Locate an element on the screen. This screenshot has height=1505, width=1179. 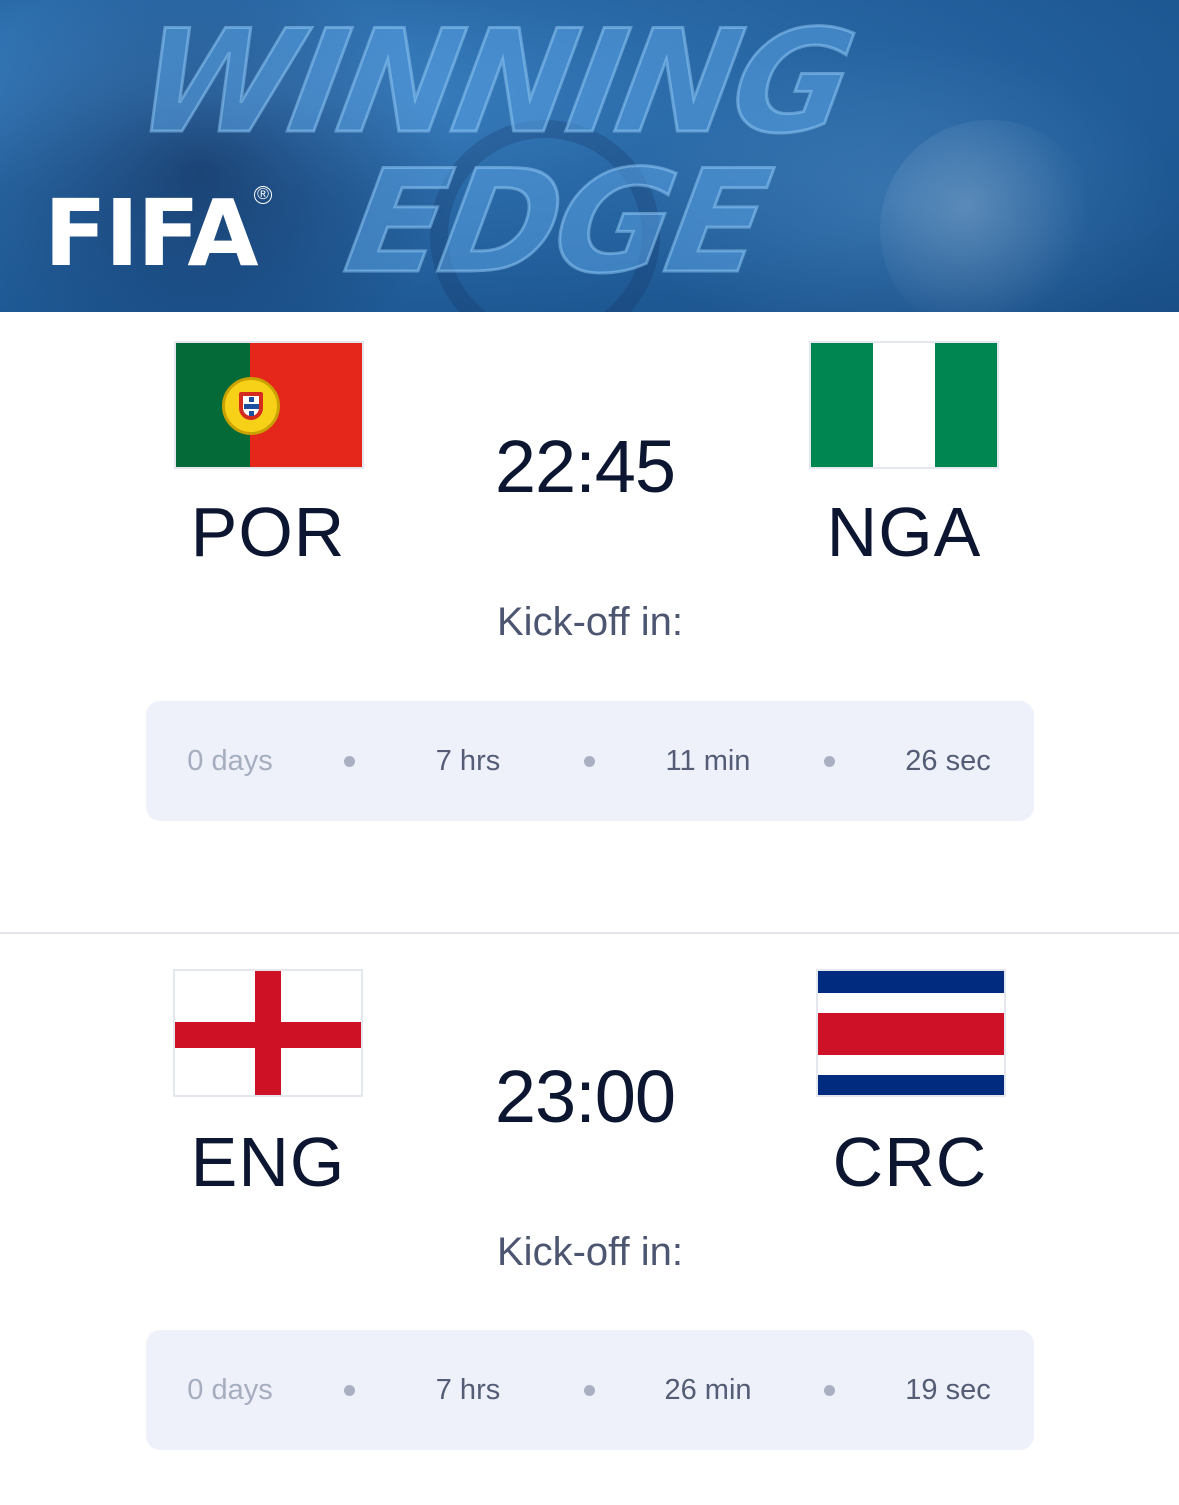
countdown-seconds: 19 sec is located at coordinates (948, 1390).